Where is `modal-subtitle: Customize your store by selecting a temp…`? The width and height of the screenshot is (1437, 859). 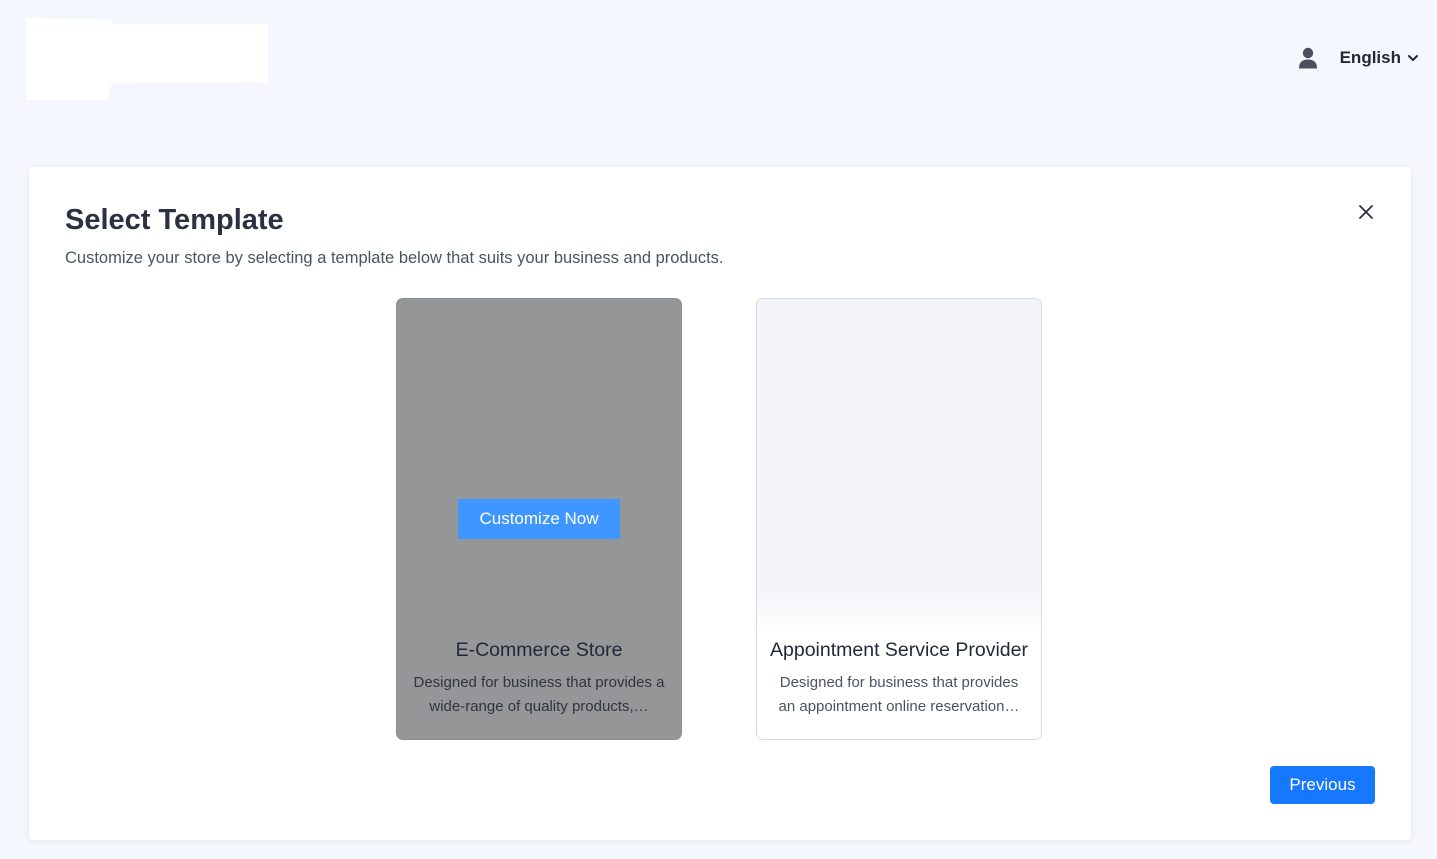
modal-subtitle: Customize your store by selecting a temp… is located at coordinates (394, 258).